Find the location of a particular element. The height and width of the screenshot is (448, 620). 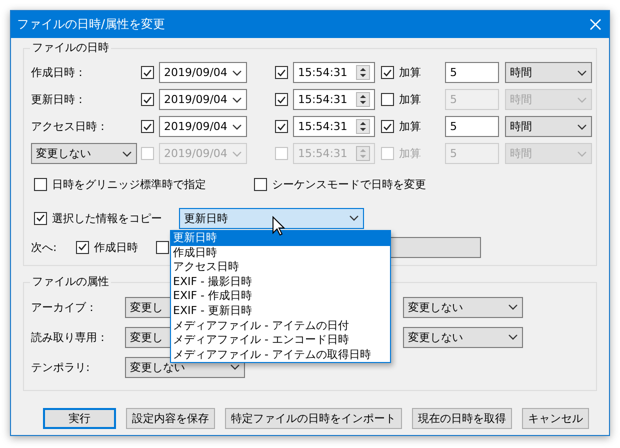

source-dropdown: 更新日時 is located at coordinates (271, 218).